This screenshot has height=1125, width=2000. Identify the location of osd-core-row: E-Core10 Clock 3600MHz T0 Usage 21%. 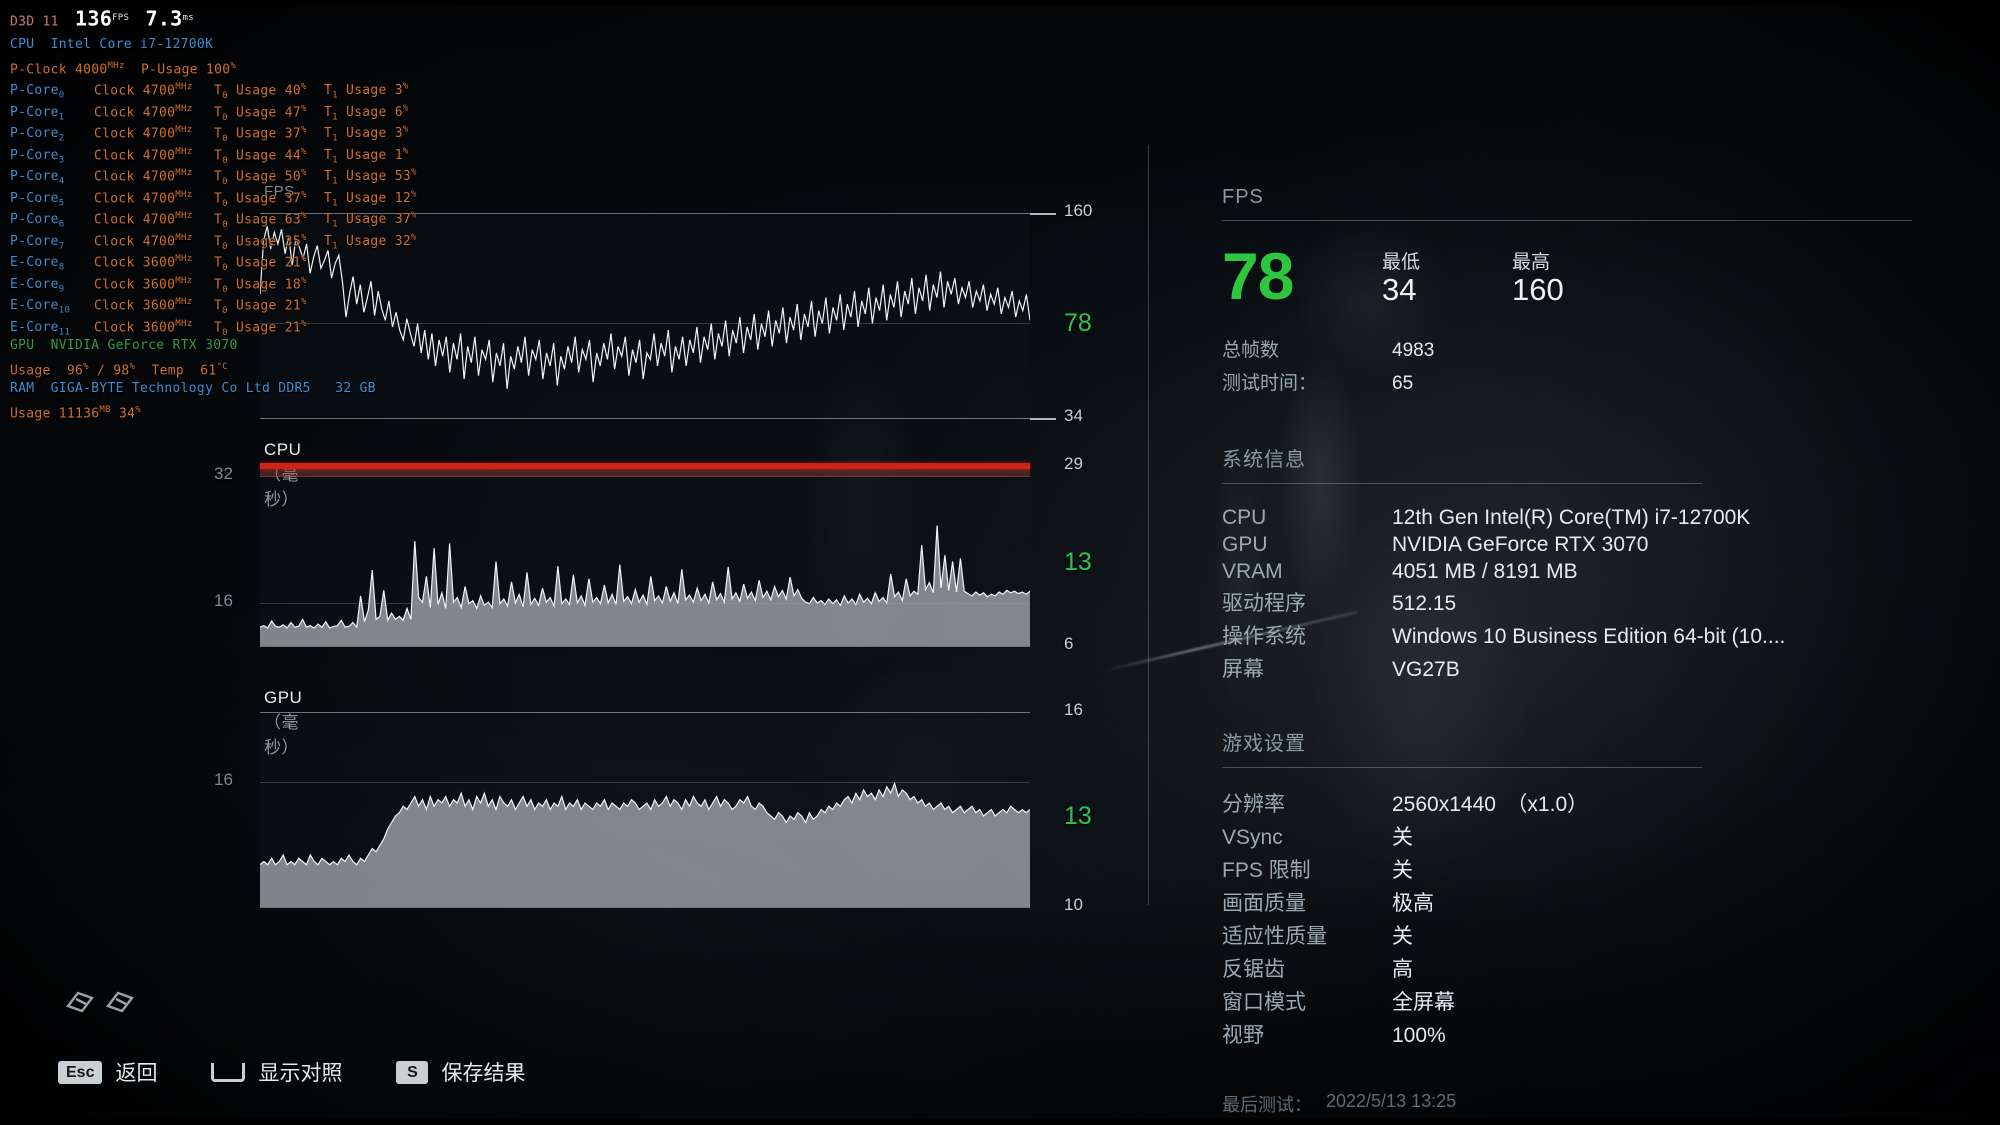
(158, 306).